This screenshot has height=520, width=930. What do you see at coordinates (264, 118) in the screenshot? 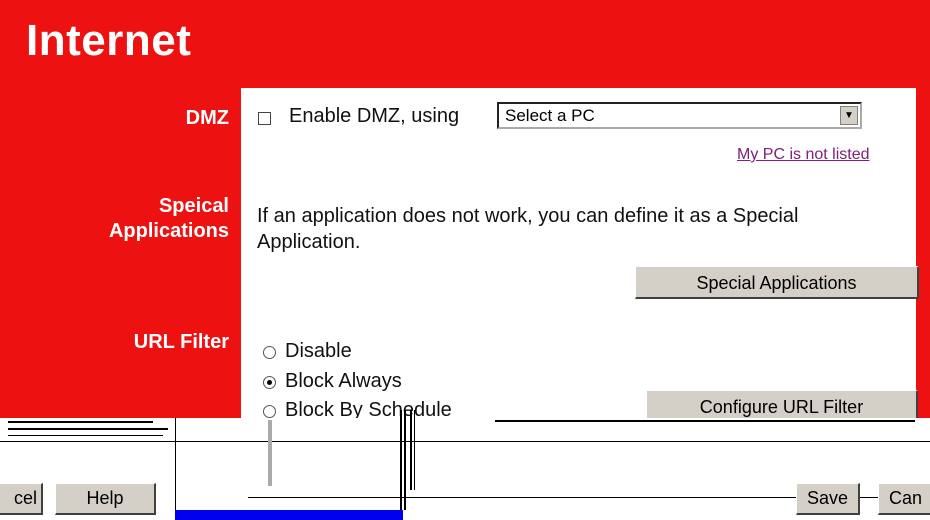
I see `enable-dmz-checkbox` at bounding box center [264, 118].